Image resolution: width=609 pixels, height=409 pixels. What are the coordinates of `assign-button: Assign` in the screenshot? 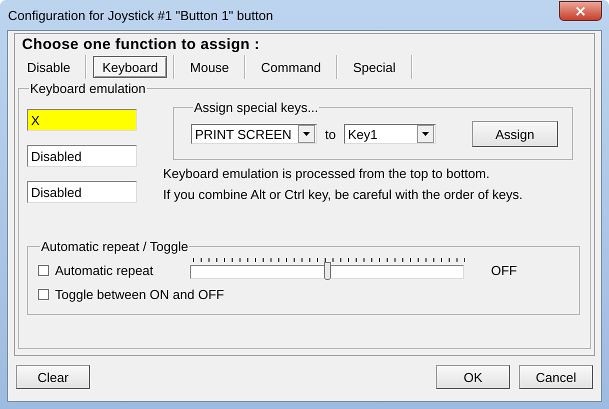 It's located at (515, 134).